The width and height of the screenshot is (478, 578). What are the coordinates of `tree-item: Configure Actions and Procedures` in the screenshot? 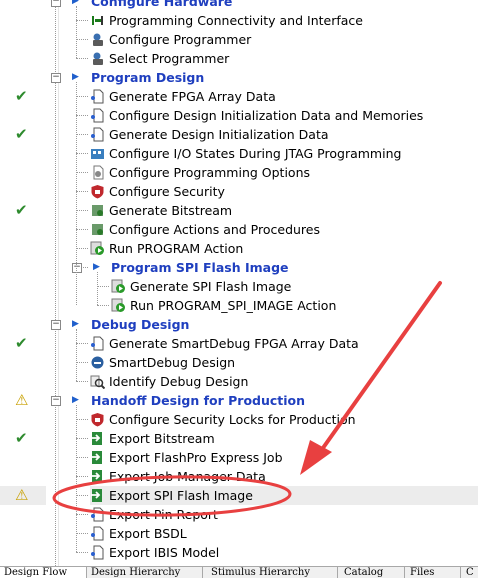 It's located at (284, 229).